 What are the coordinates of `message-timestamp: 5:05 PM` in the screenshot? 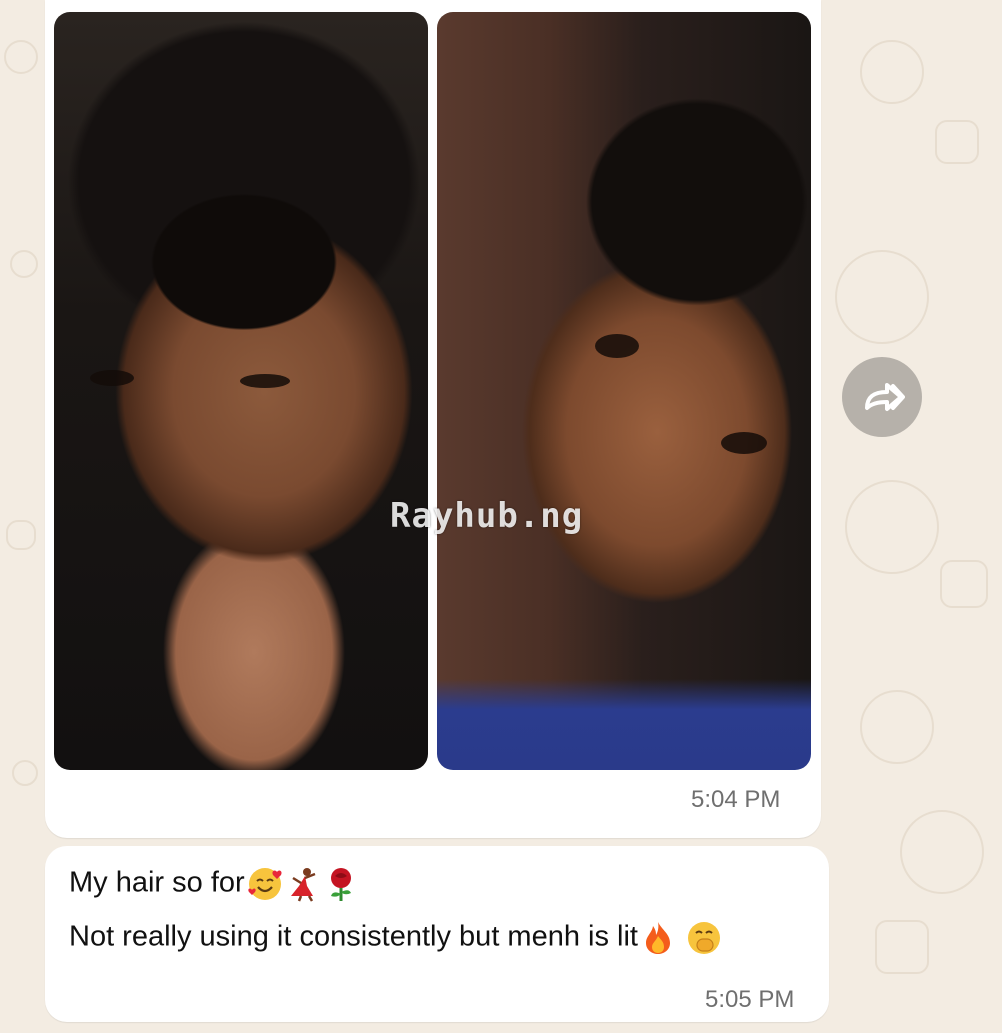 It's located at (750, 999).